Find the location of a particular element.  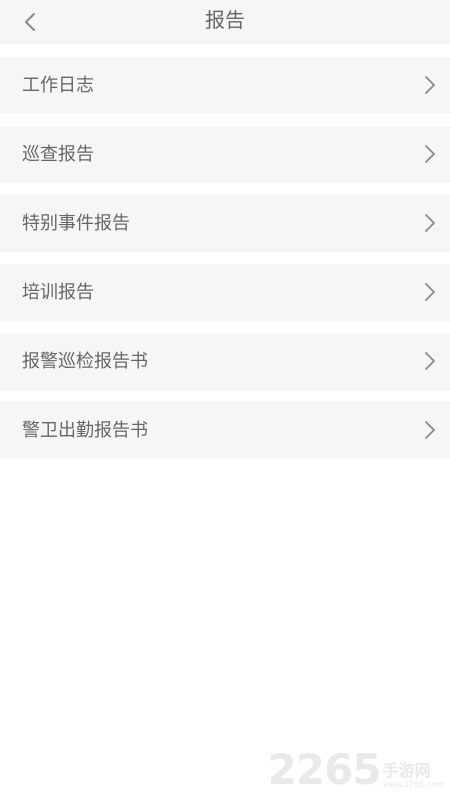

page-title: 报告 is located at coordinates (225, 20).